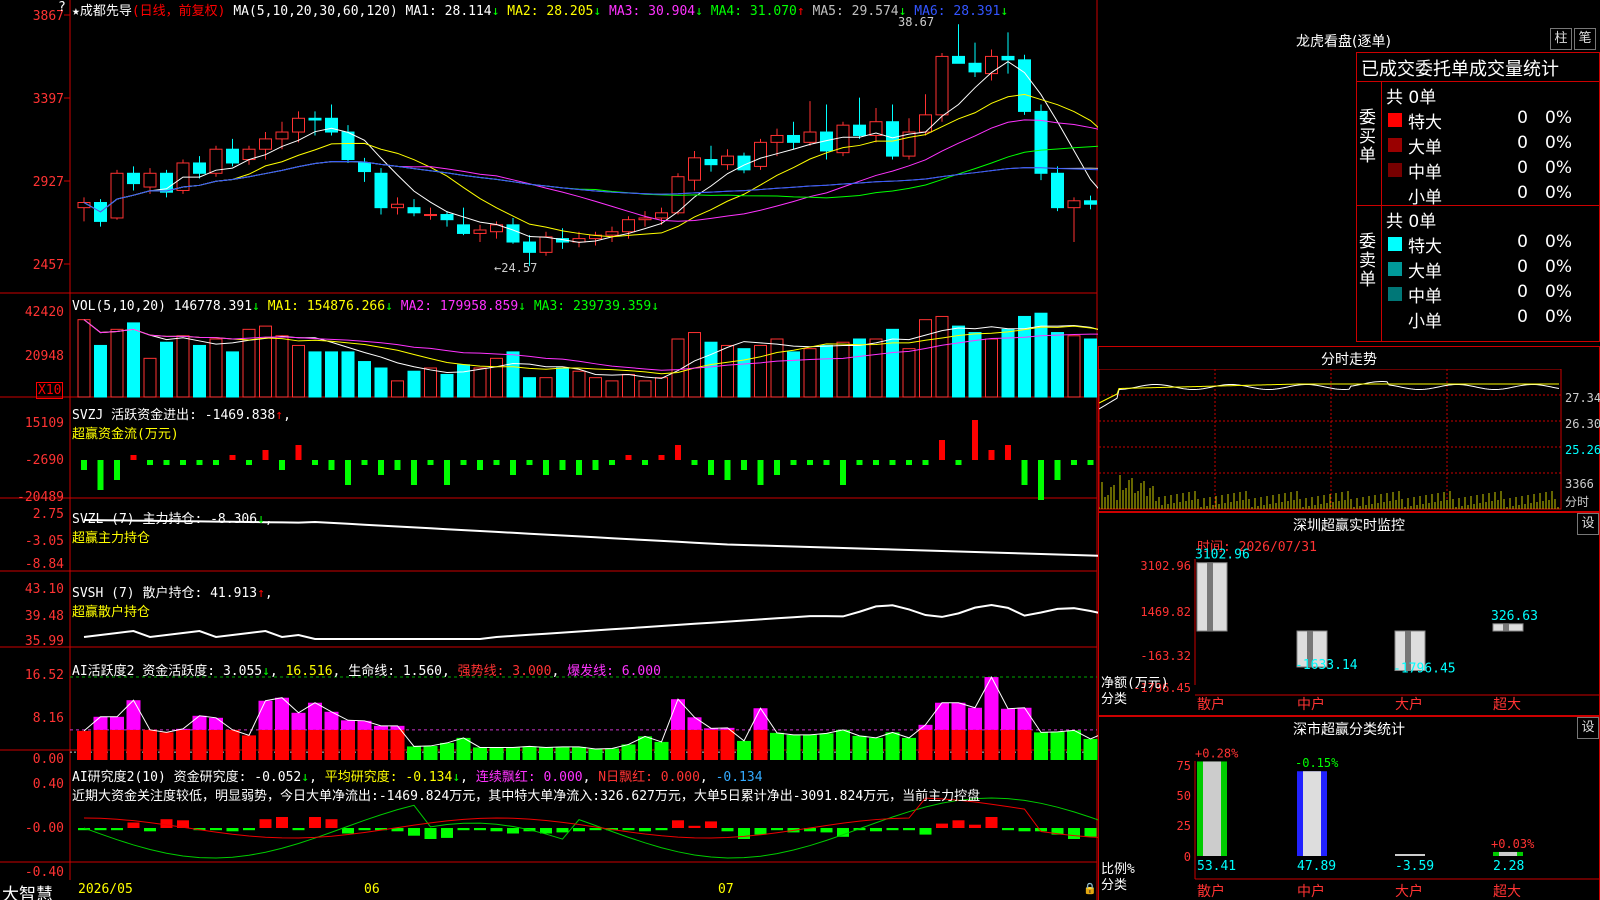 This screenshot has width=1600, height=900. I want to click on ai1-label: AI活跃度2 资金活跃度: 3.055, so click(167, 671).